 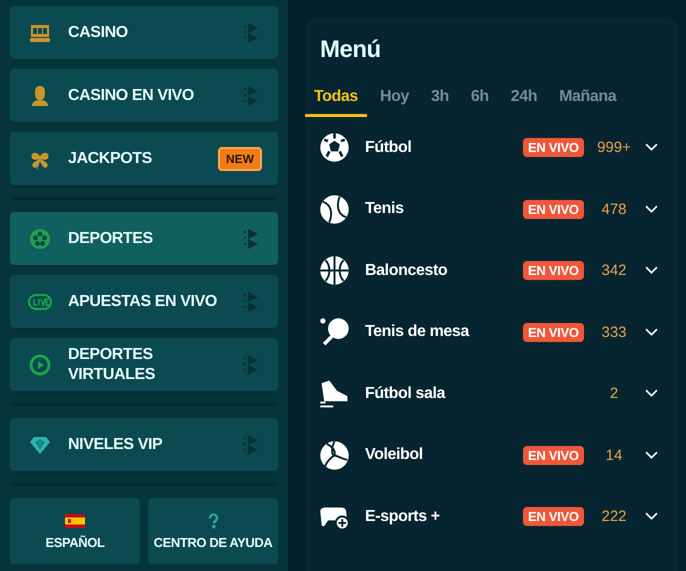 What do you see at coordinates (485, 393) in the screenshot?
I see `sport-row: Fútbol sala 2` at bounding box center [485, 393].